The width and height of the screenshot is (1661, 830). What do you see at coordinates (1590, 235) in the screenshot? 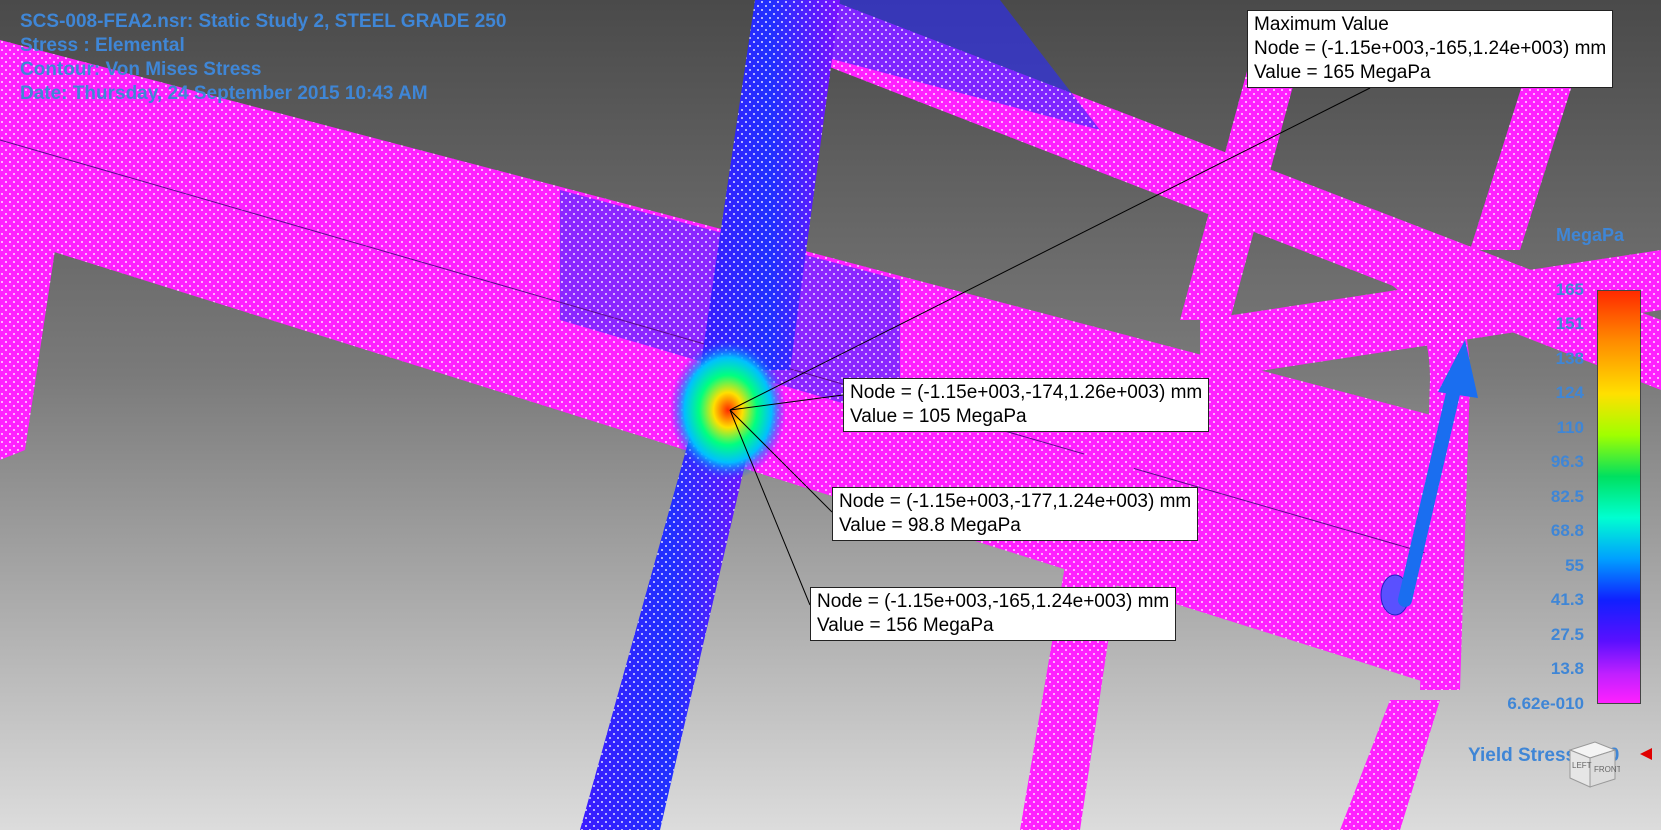
I see `legend-unit: MegaPa` at bounding box center [1590, 235].